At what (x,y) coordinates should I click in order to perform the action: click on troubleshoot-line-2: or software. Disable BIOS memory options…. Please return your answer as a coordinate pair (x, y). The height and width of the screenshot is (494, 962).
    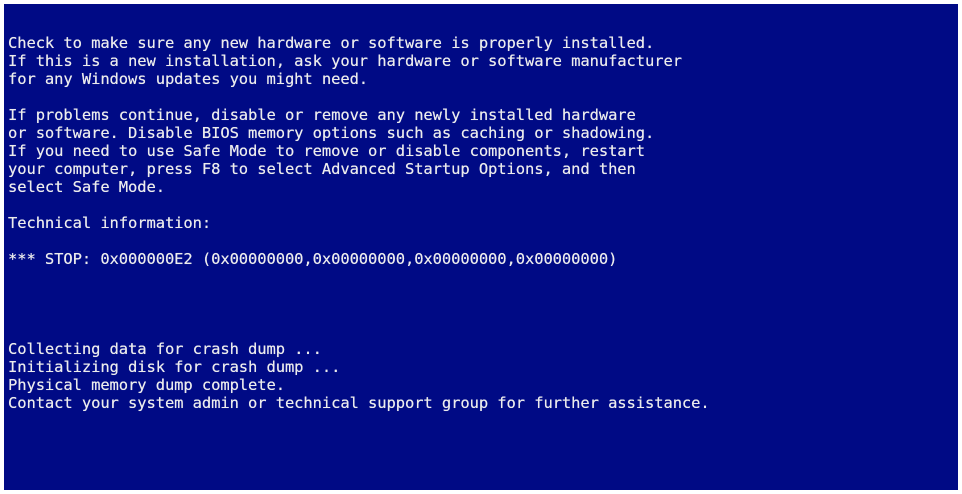
    Looking at the image, I should click on (331, 133).